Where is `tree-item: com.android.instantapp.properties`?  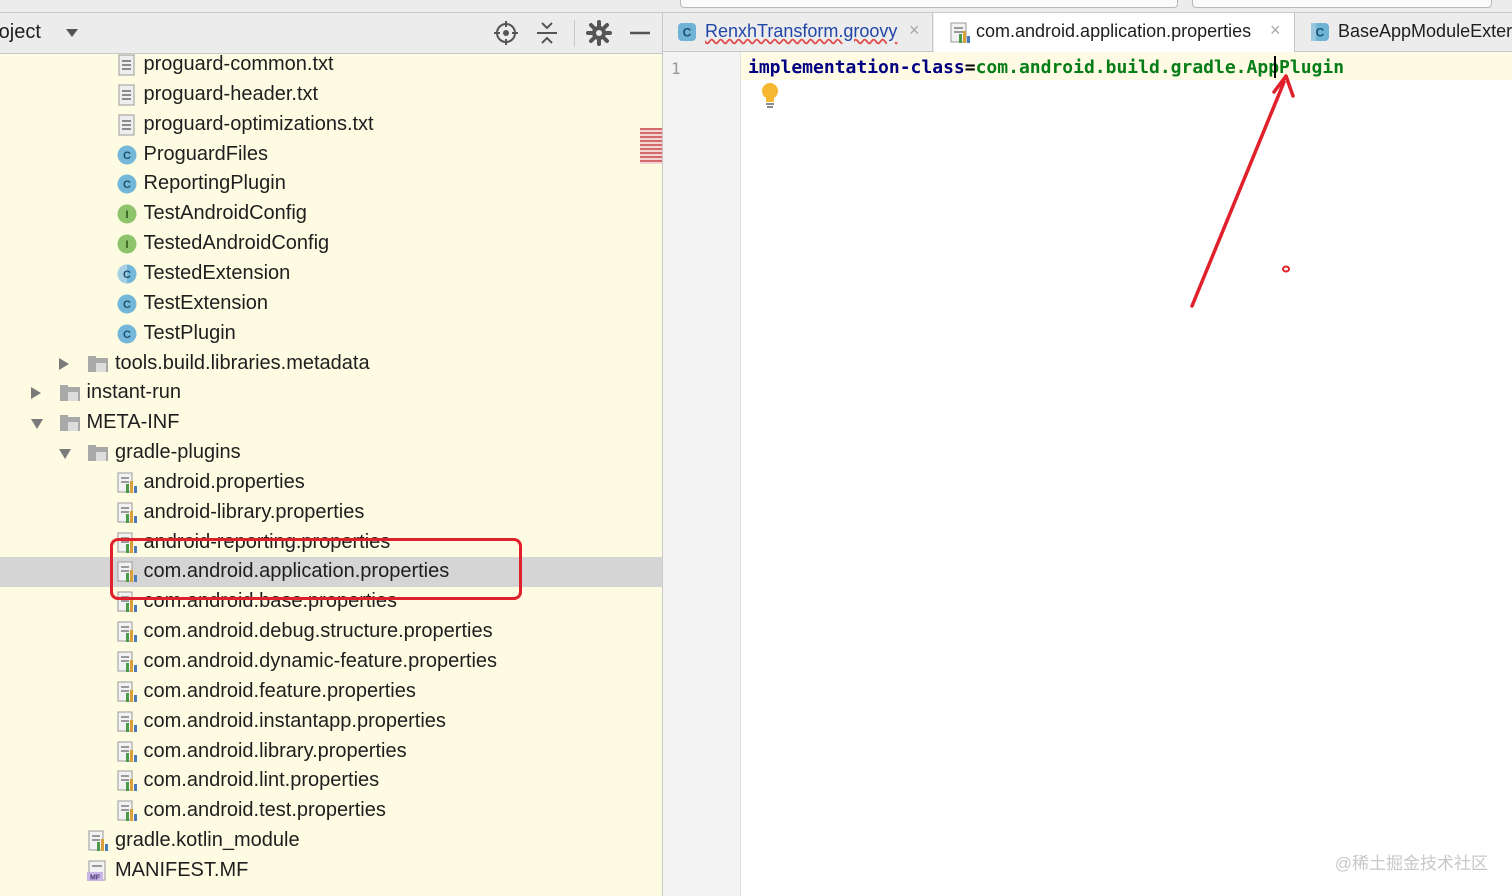
tree-item: com.android.instantapp.properties is located at coordinates (331, 722).